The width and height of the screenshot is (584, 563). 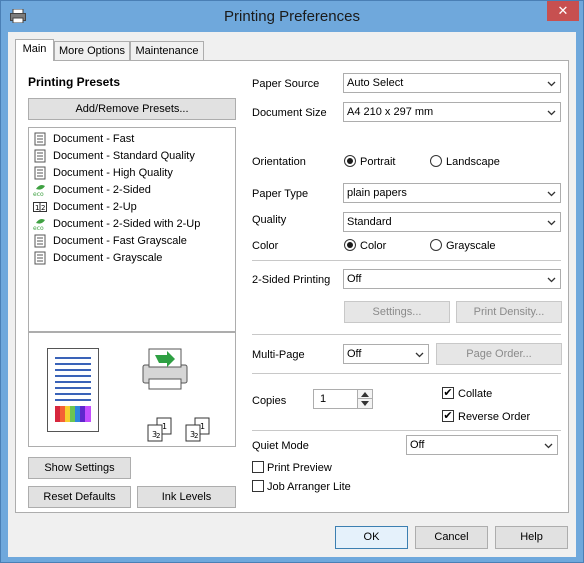 I want to click on two-sided-printing-value: Off, so click(x=354, y=279).